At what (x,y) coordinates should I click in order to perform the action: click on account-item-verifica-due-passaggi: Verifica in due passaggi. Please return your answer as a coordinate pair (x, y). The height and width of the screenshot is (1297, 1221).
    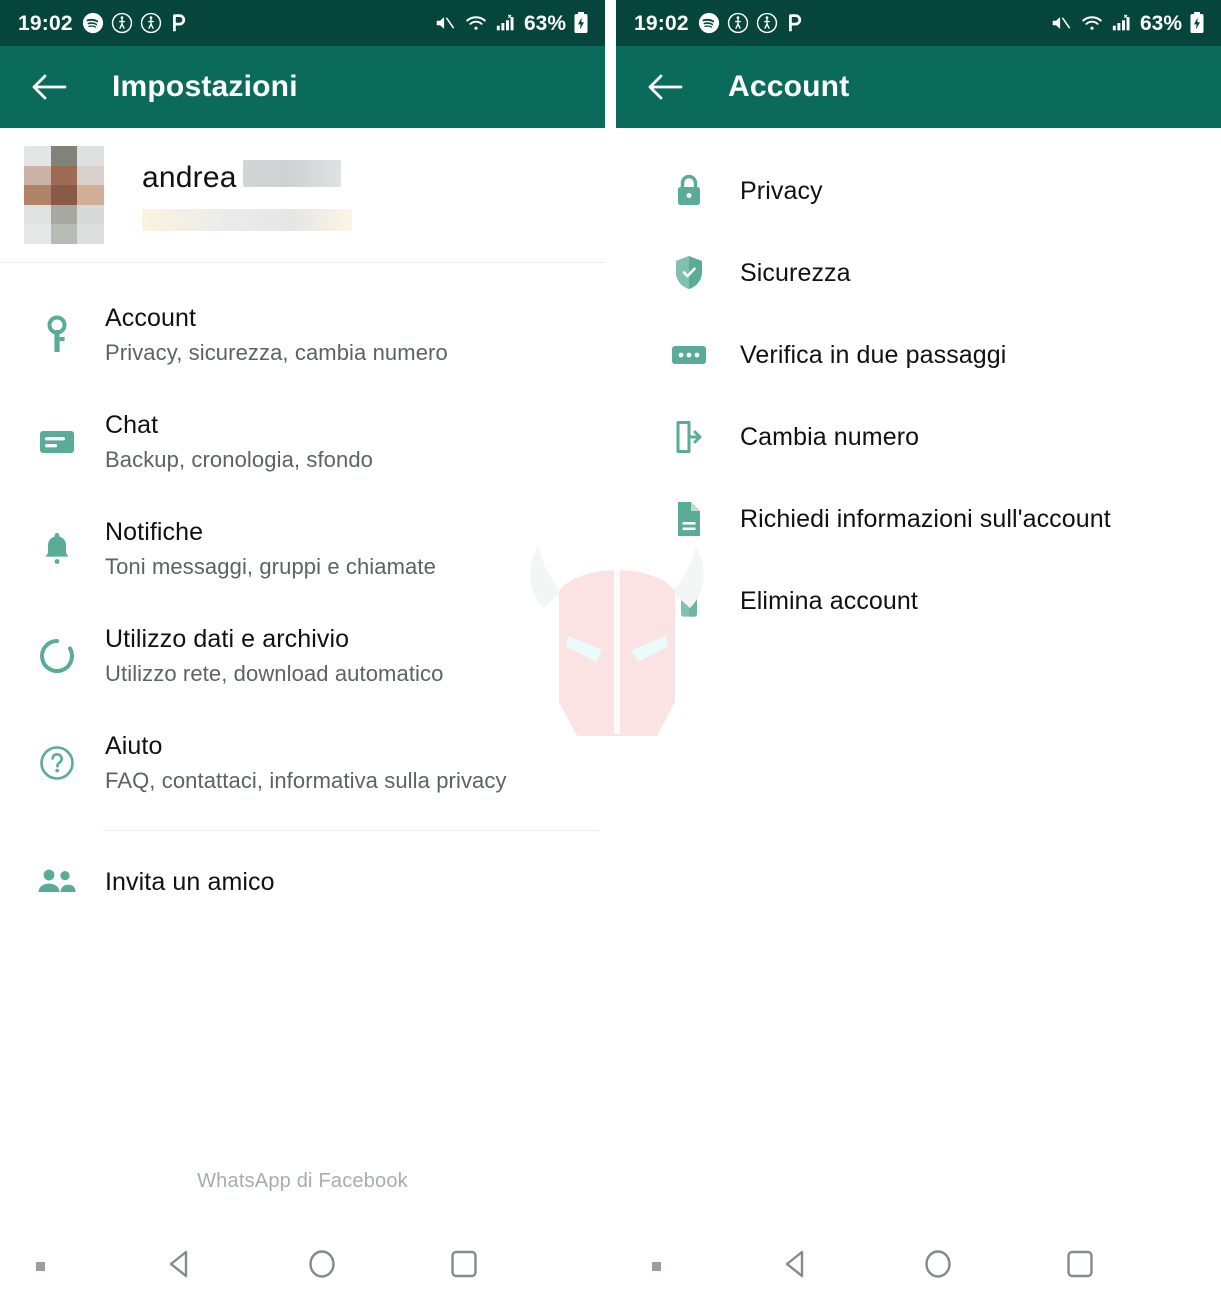
    Looking at the image, I should click on (918, 355).